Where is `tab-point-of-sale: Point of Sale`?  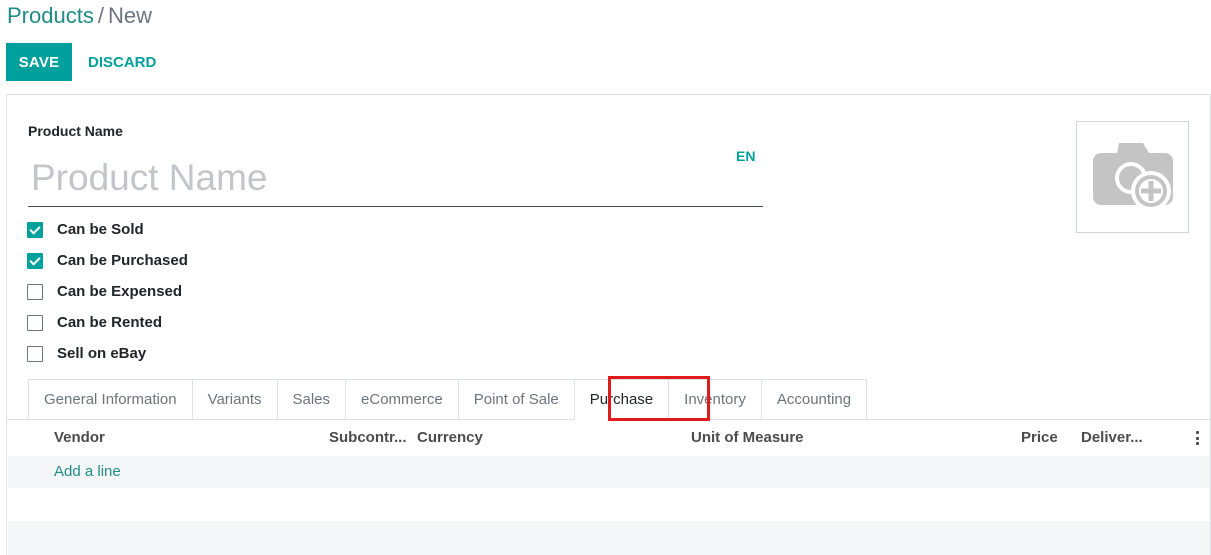 tab-point-of-sale: Point of Sale is located at coordinates (516, 399).